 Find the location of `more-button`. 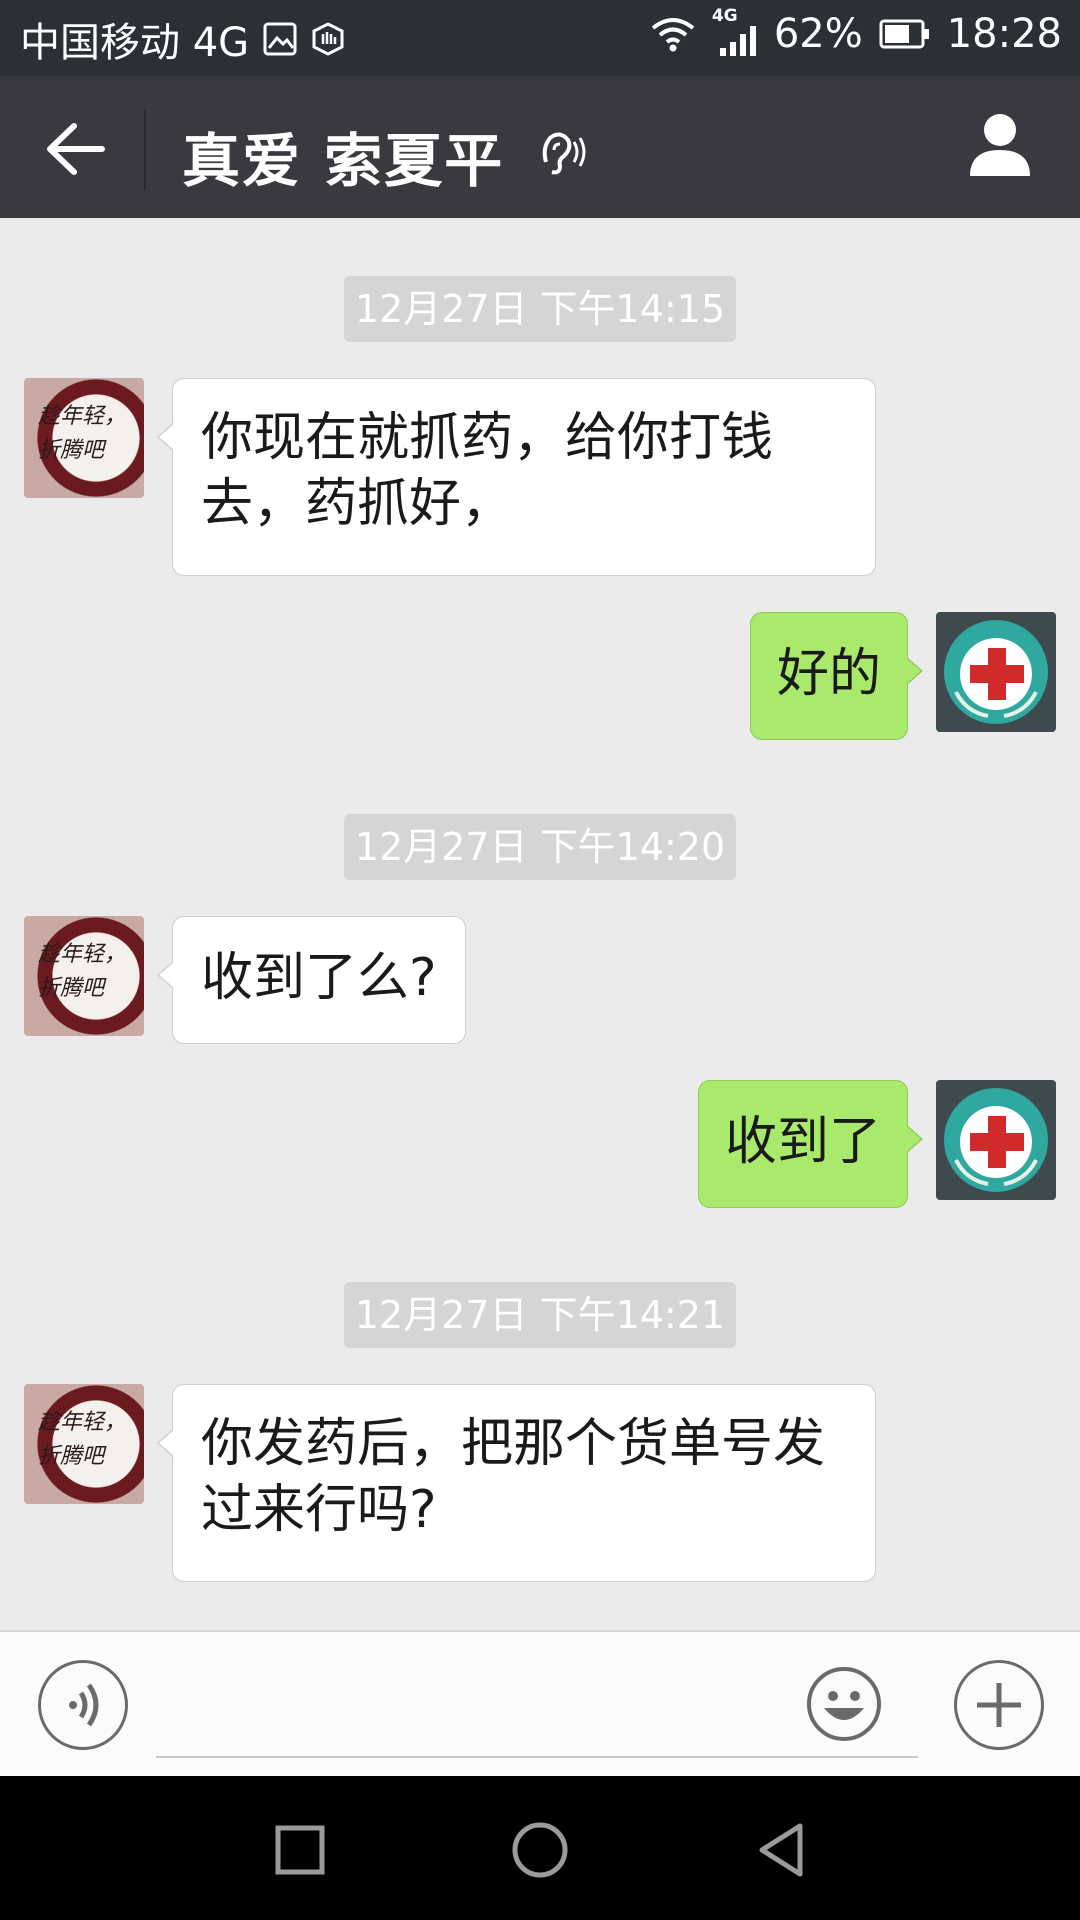

more-button is located at coordinates (999, 1705).